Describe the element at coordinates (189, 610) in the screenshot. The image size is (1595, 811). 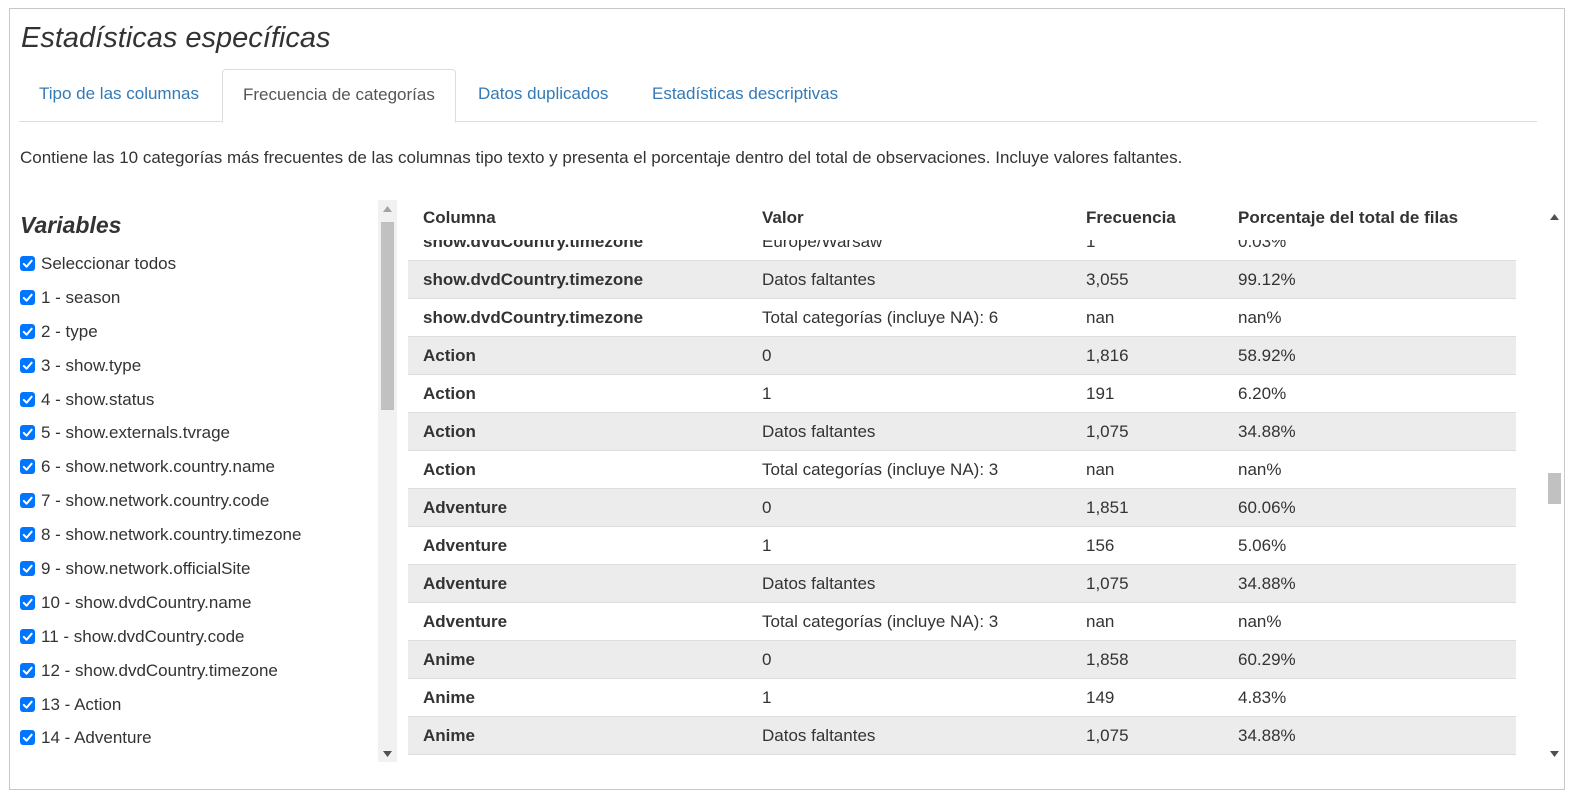
I see `variable-item: 10 - show.dvdCountry.name` at that location.